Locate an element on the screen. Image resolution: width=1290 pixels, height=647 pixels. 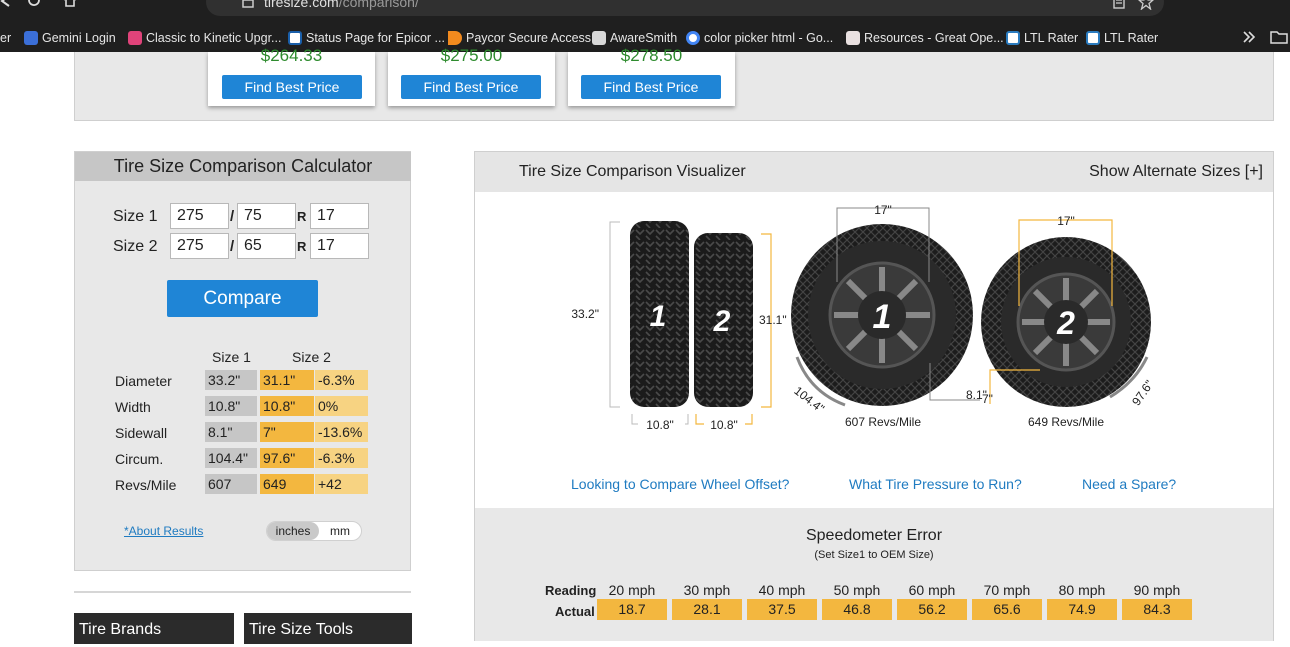
actual-value: 56.2 is located at coordinates (932, 609).